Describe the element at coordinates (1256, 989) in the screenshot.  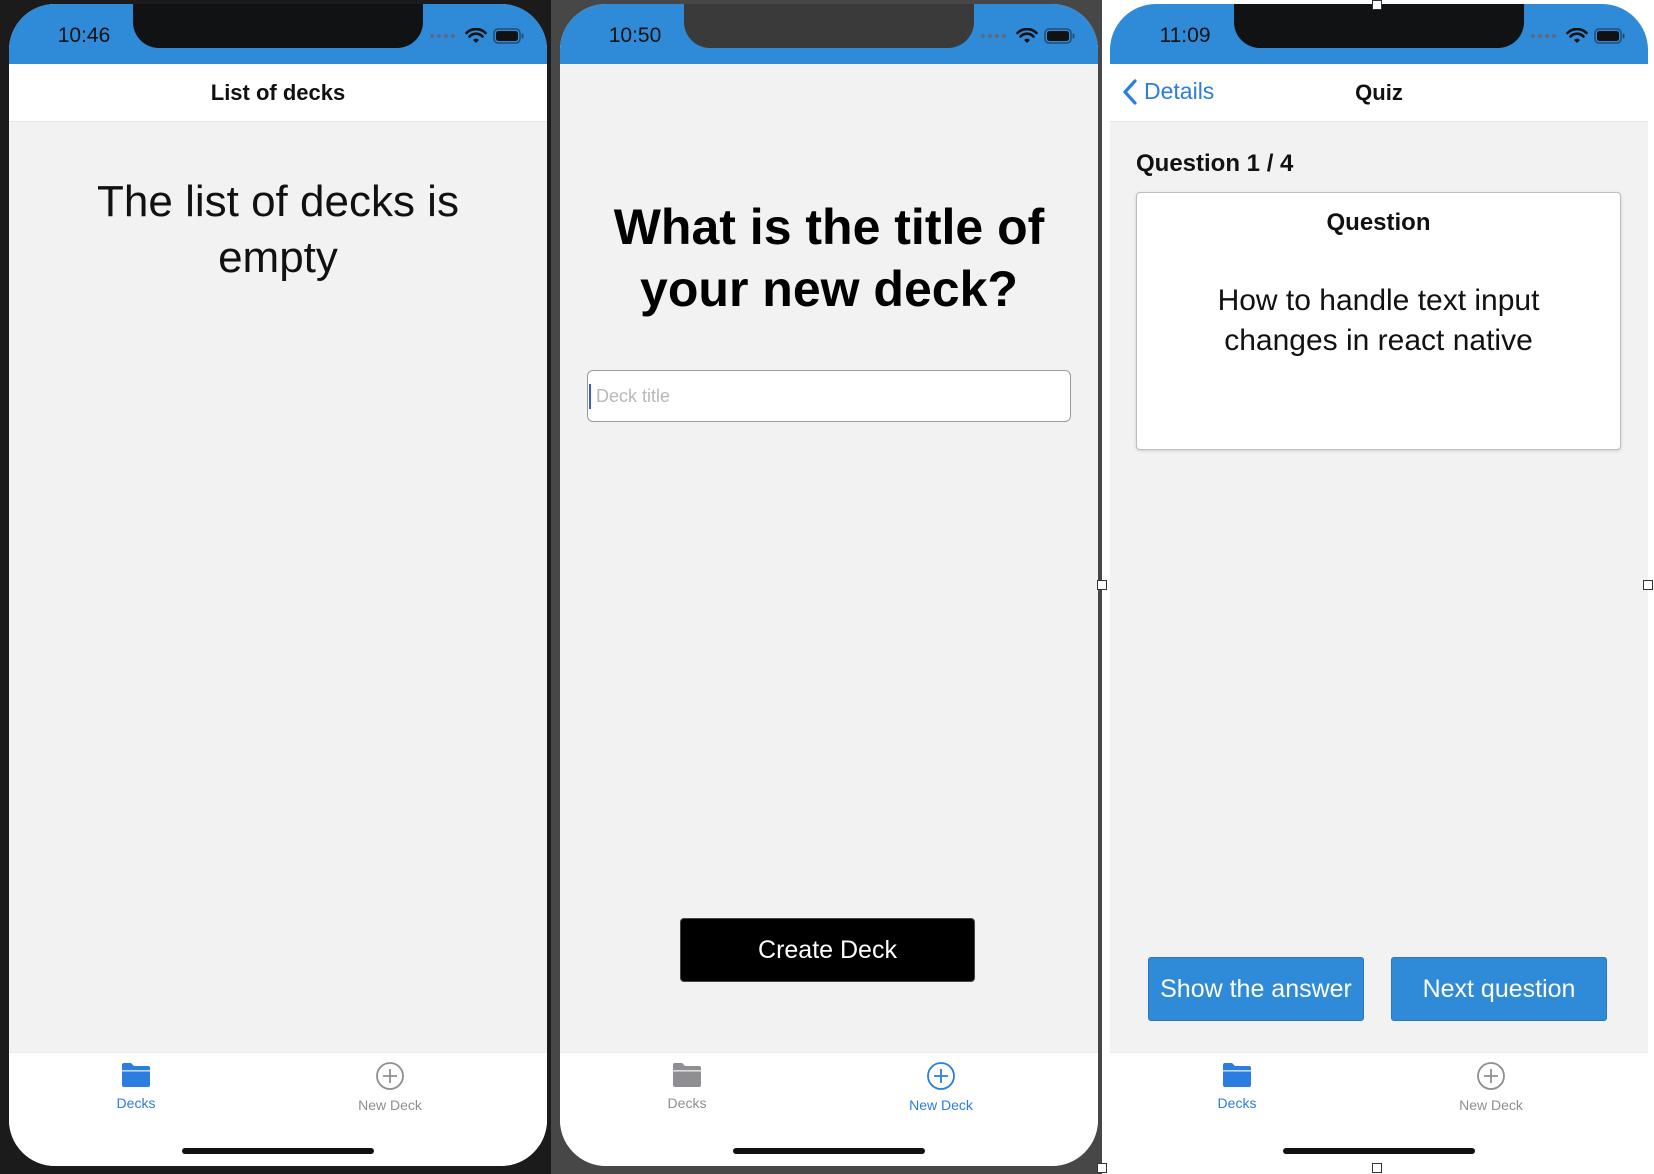
I see `show-answer-button: Show the answer` at that location.